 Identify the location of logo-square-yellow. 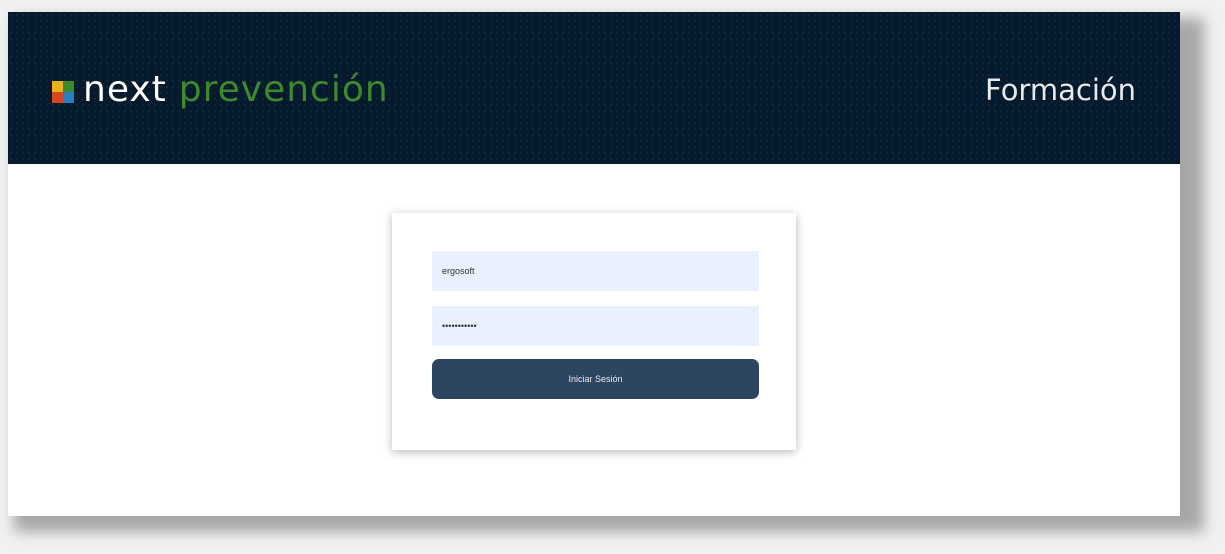
(57, 86).